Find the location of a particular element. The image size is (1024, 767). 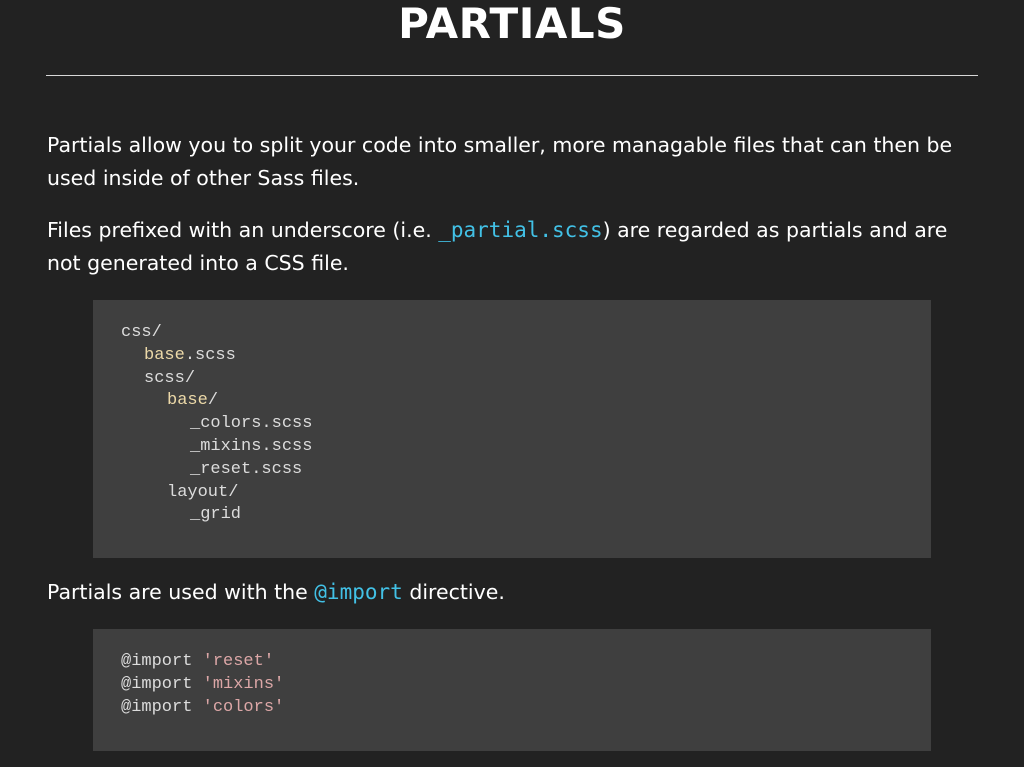

tree-line: _colors.scss is located at coordinates (251, 424).